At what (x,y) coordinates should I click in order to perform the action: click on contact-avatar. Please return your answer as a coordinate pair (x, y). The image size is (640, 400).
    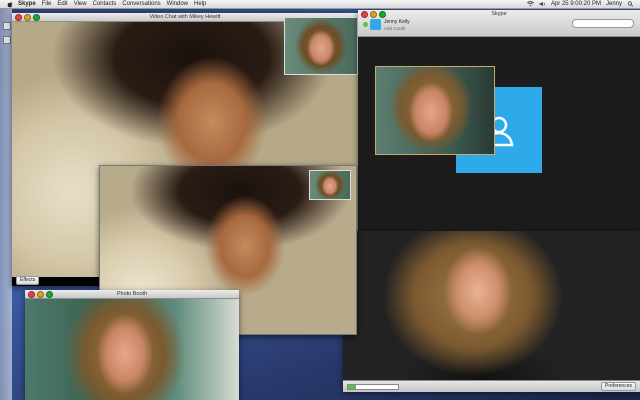
    Looking at the image, I should click on (375, 24).